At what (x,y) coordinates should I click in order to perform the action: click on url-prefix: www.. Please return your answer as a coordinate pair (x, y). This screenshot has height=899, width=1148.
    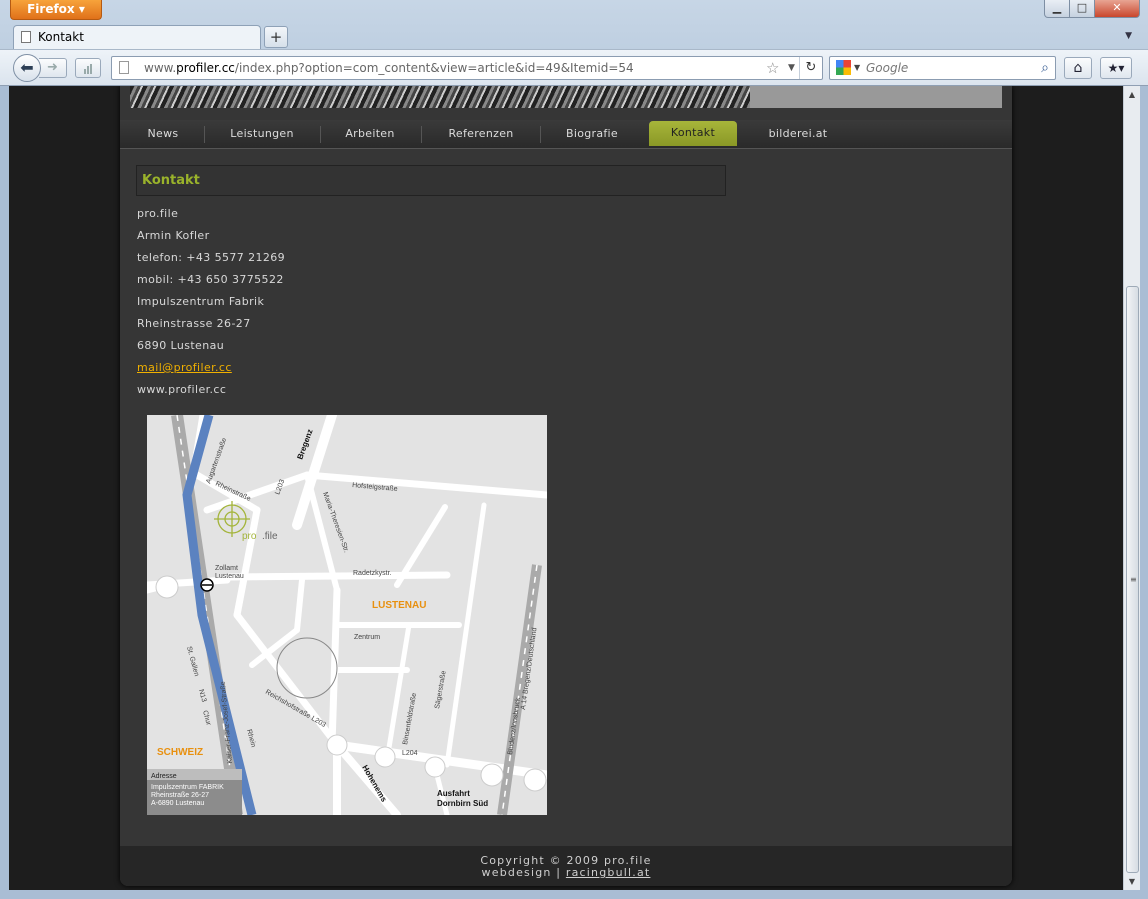
    Looking at the image, I should click on (160, 68).